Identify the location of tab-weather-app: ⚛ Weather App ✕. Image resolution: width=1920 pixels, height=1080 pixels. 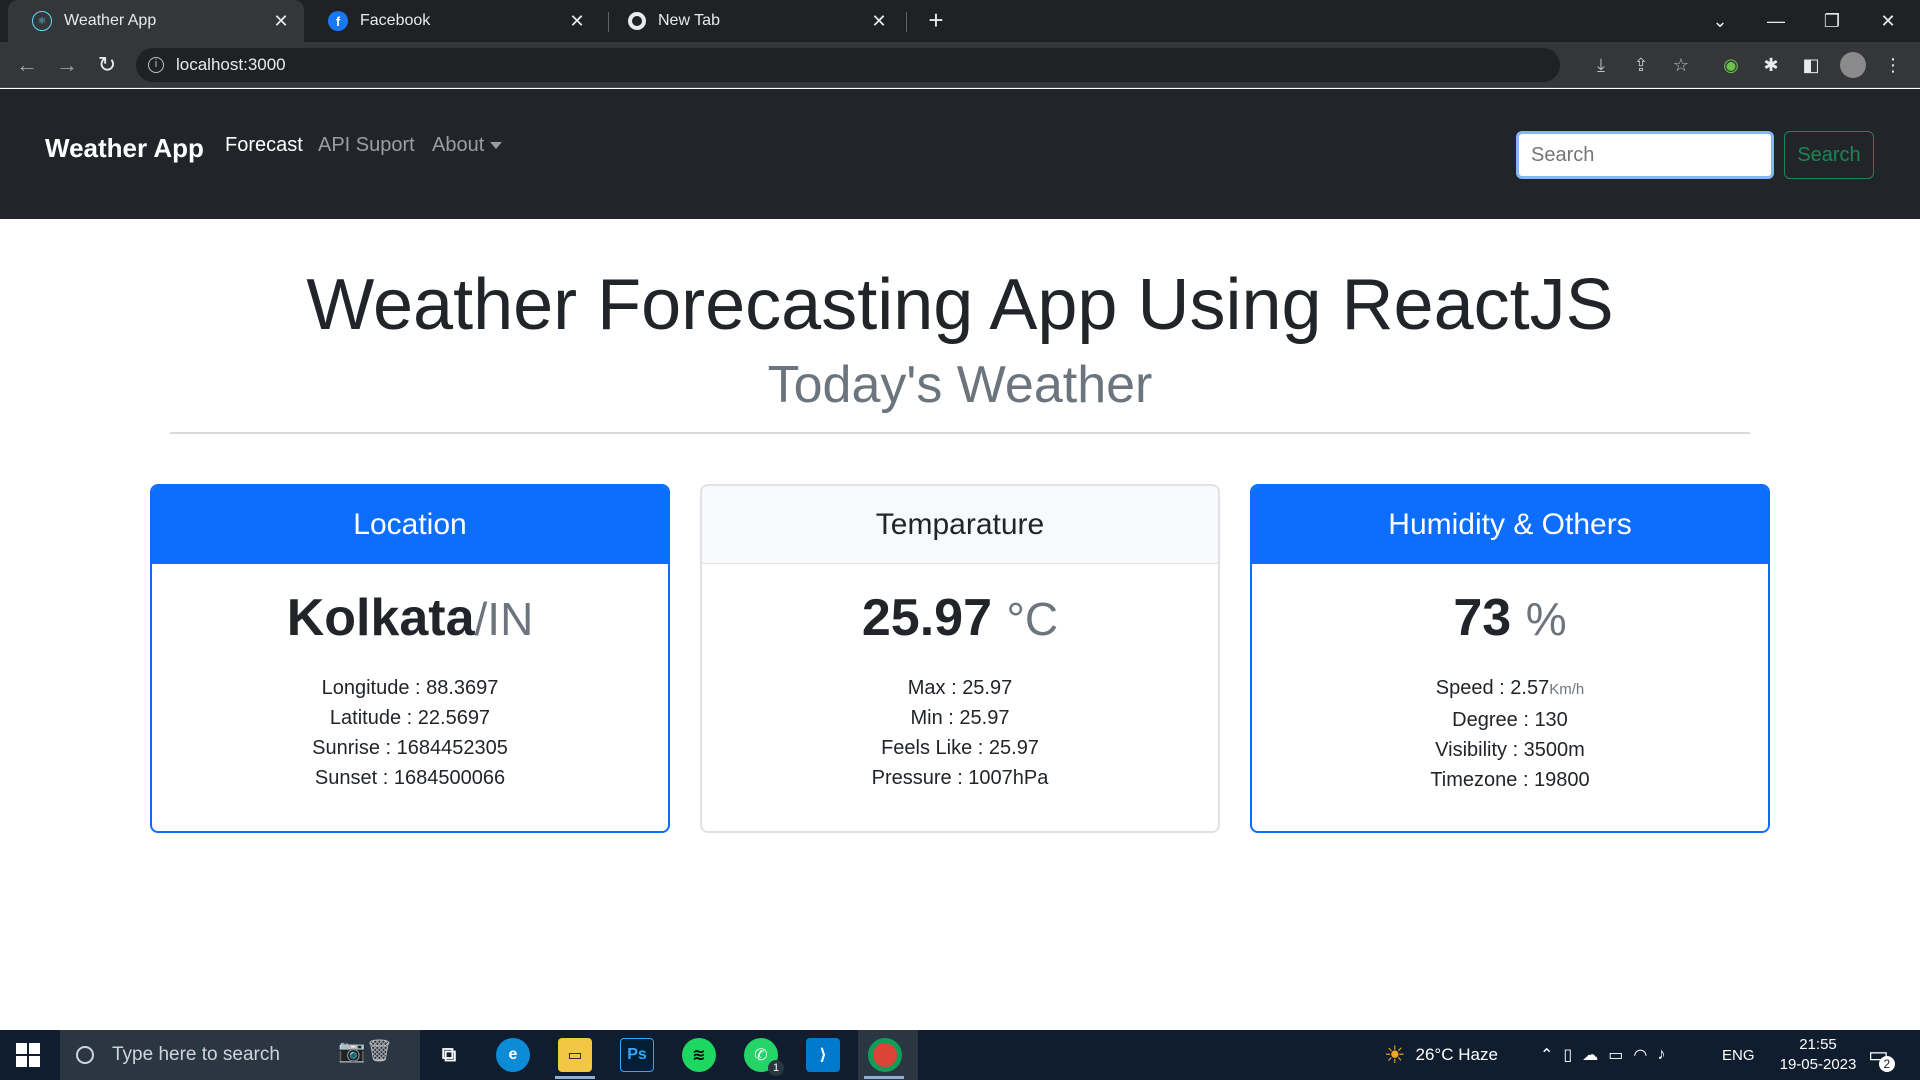
(156, 21).